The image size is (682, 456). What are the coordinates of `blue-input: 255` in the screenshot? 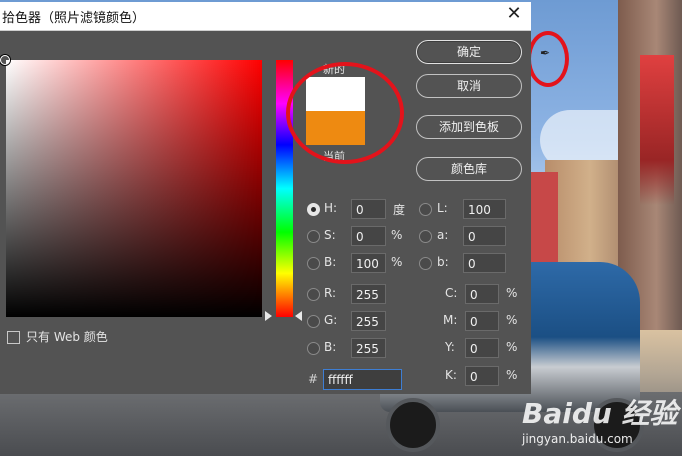 It's located at (368, 348).